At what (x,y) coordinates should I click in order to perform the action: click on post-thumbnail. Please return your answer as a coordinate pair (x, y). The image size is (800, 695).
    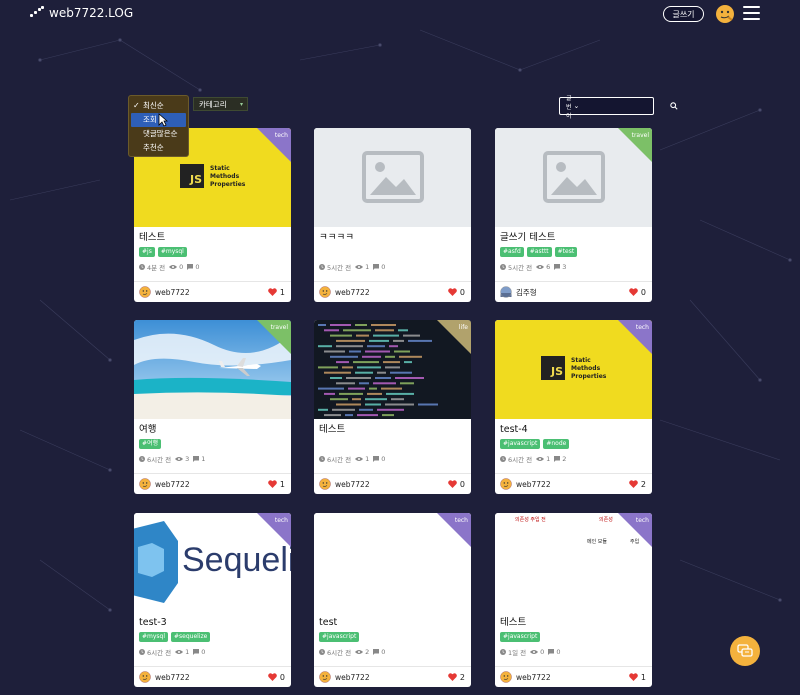
    Looking at the image, I should click on (392, 177).